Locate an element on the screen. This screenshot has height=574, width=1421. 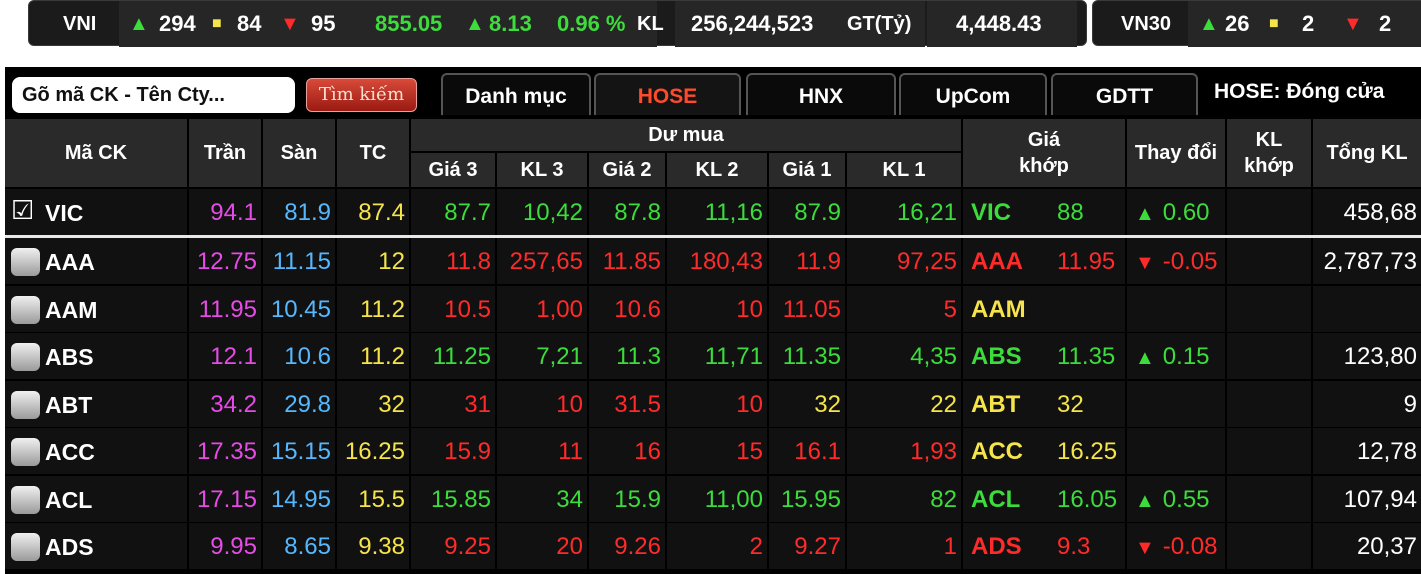
tab-gdtt: GDTT is located at coordinates (1124, 94).